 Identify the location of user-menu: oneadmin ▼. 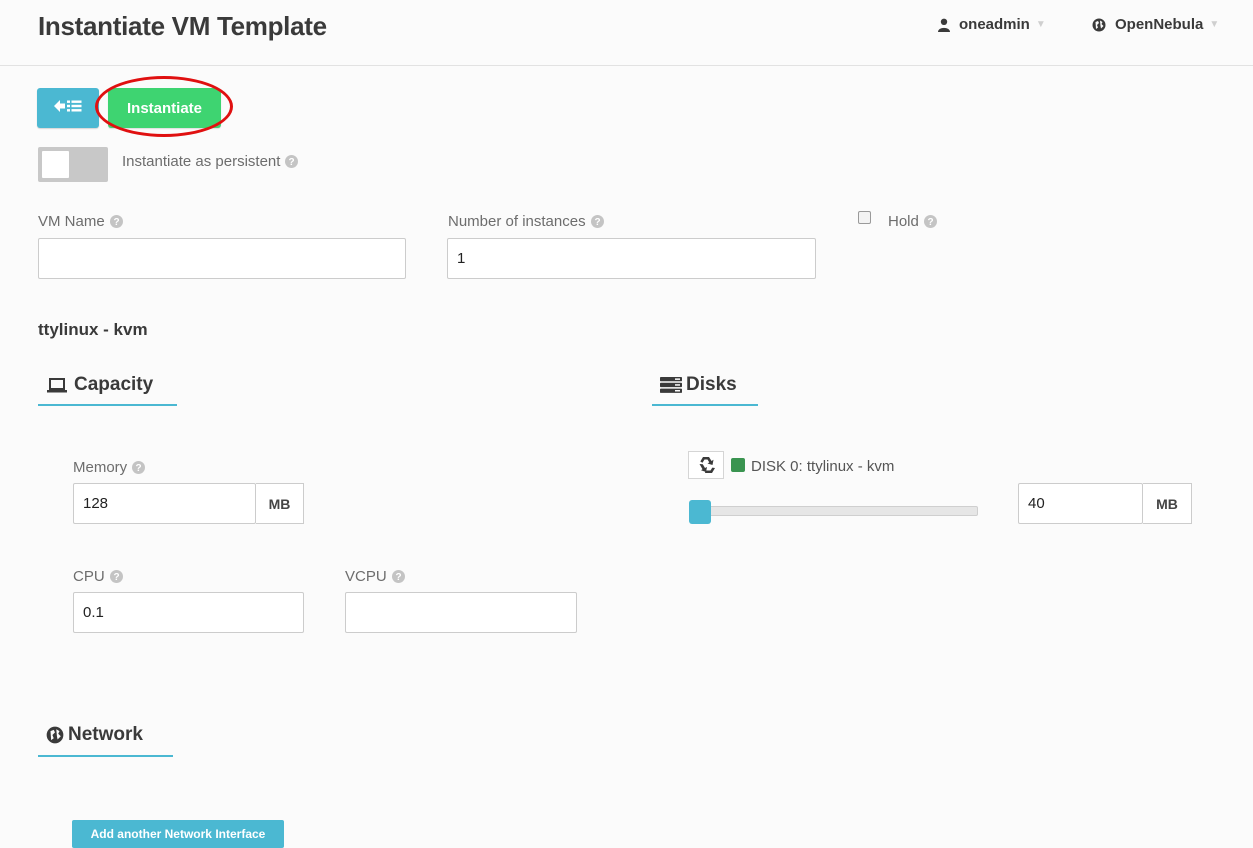
(992, 24).